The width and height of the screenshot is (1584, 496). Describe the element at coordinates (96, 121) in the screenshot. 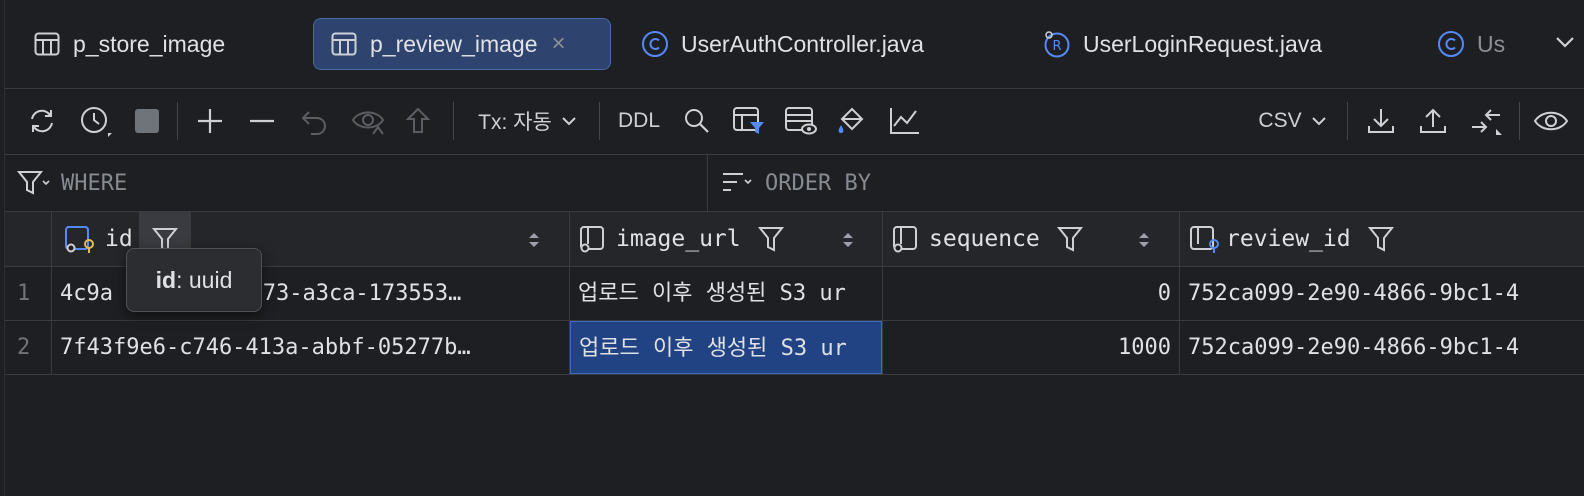

I see `clock-history-icon` at that location.